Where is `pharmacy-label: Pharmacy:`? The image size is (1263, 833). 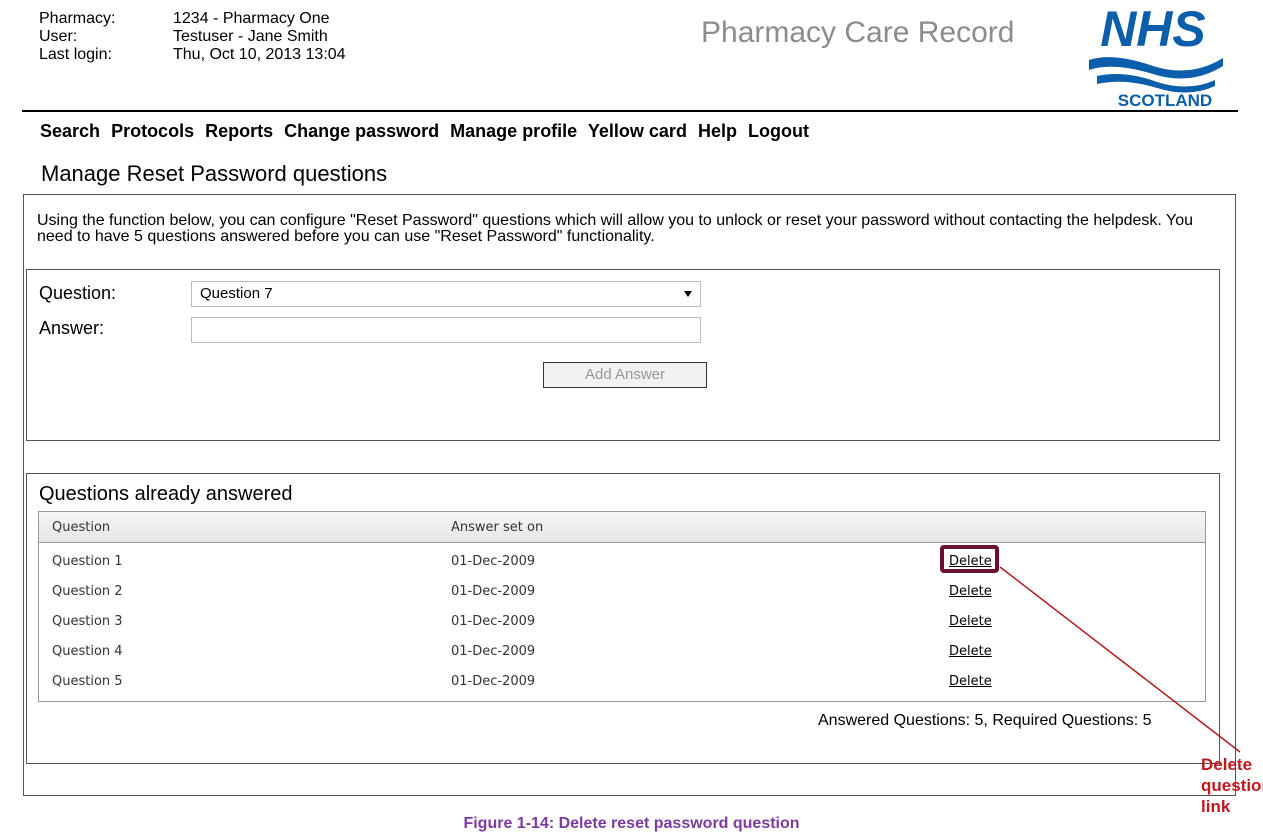
pharmacy-label: Pharmacy: is located at coordinates (77, 18).